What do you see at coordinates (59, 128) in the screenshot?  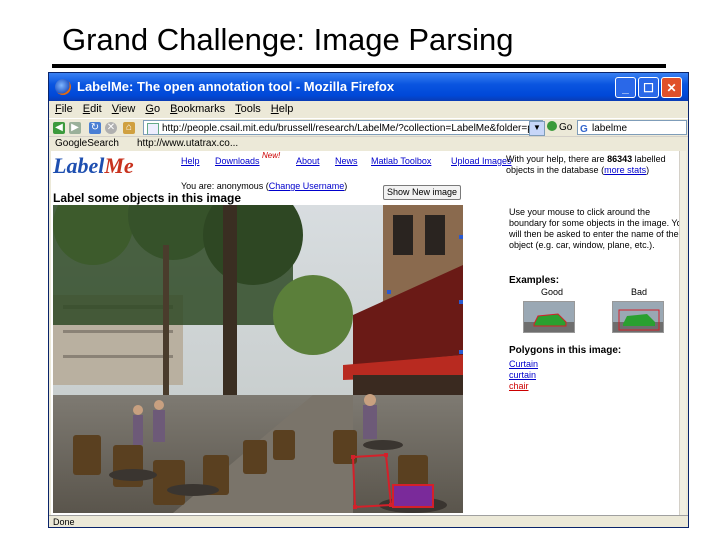 I see `back-icon: ◀` at bounding box center [59, 128].